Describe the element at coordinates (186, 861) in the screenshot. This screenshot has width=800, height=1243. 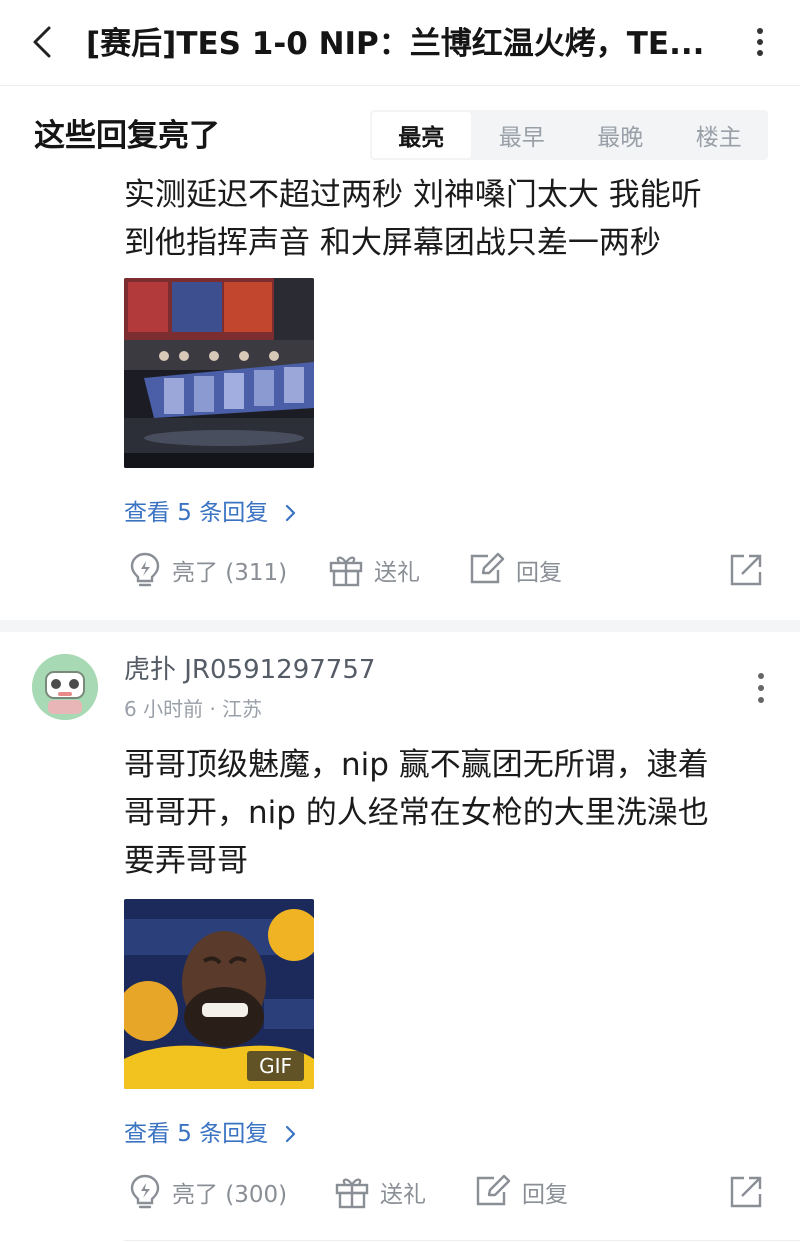
I see `comment-line: 要弄哥哥` at that location.